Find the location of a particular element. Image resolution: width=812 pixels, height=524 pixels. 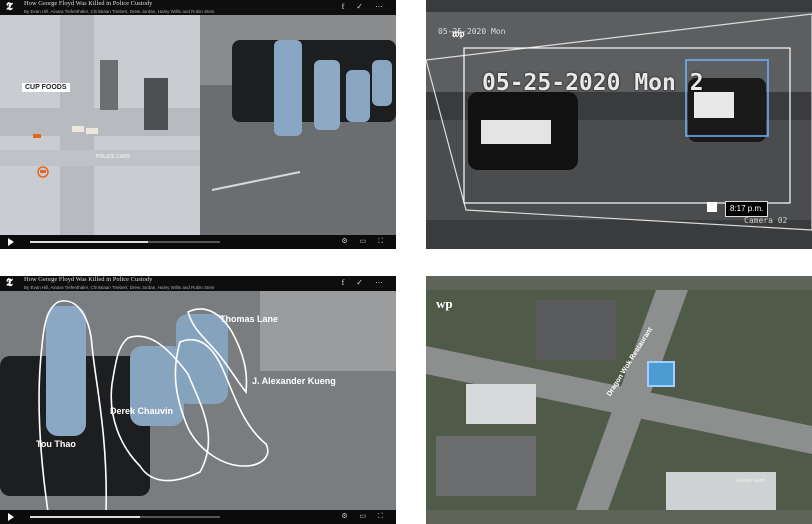

time-badge: 8:17 p.m. is located at coordinates (747, 209).